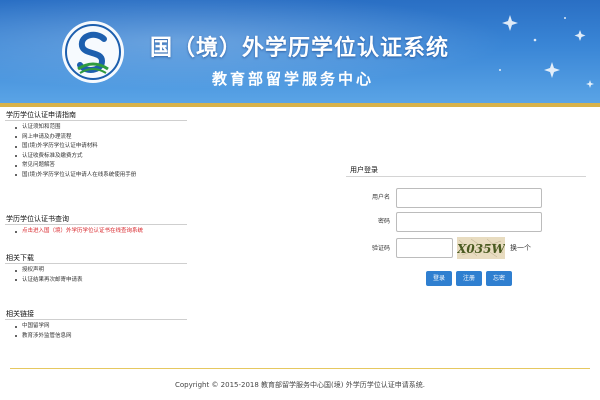  What do you see at coordinates (96, 166) in the screenshot?
I see `list-item: 常见问题解答` at bounding box center [96, 166].